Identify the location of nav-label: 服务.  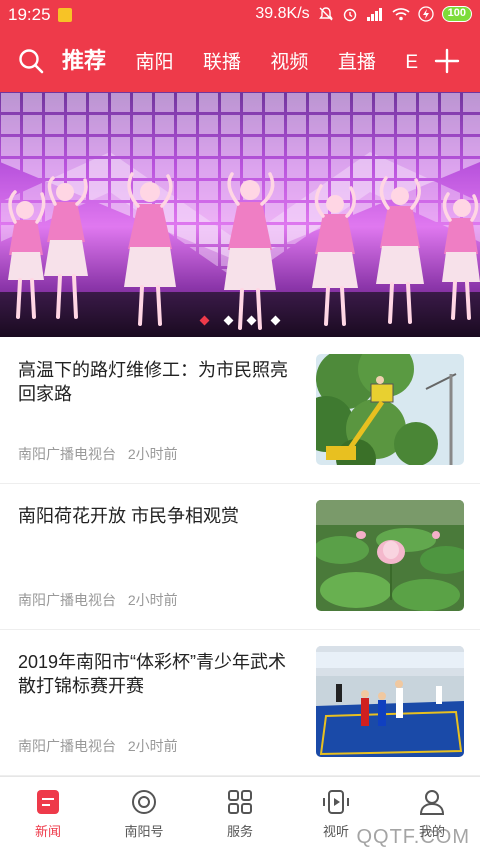
(239, 831).